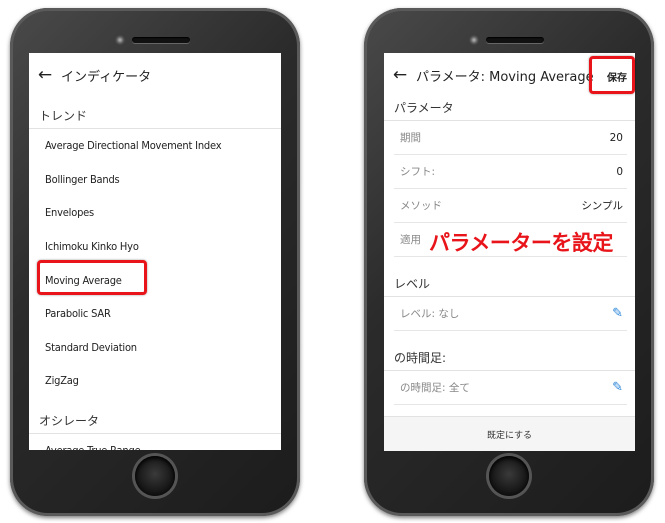 Image resolution: width=665 pixels, height=523 pixels. Describe the element at coordinates (155, 247) in the screenshot. I see `list-item: Ichimoku Kinko Hyo` at that location.